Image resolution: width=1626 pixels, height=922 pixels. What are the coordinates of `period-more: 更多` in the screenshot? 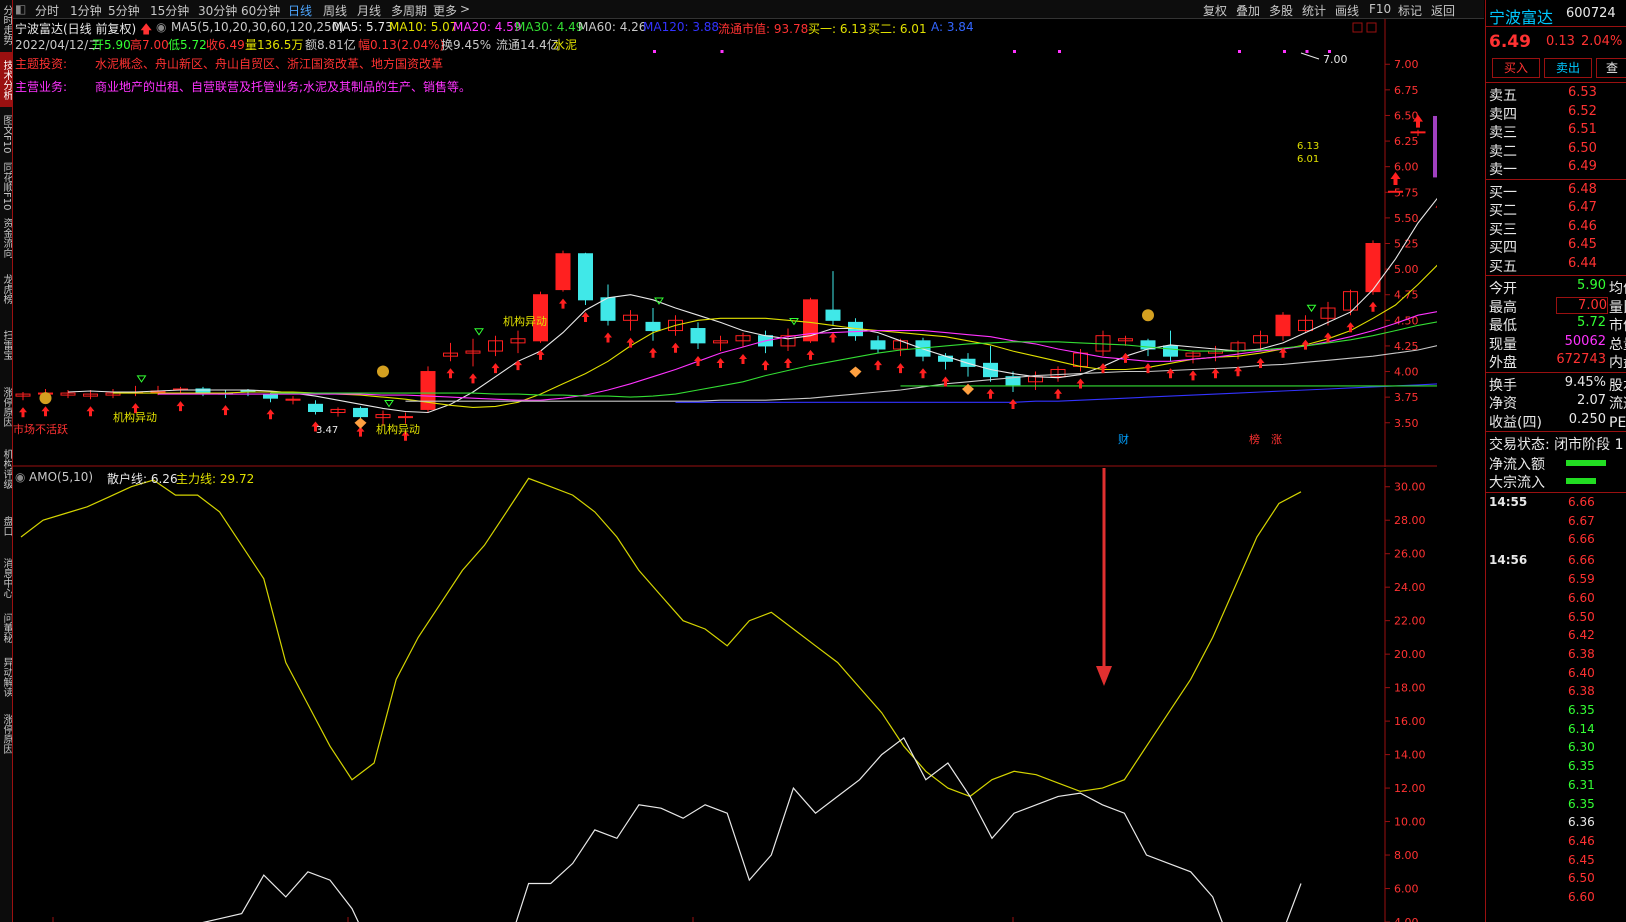 It's located at (445, 10).